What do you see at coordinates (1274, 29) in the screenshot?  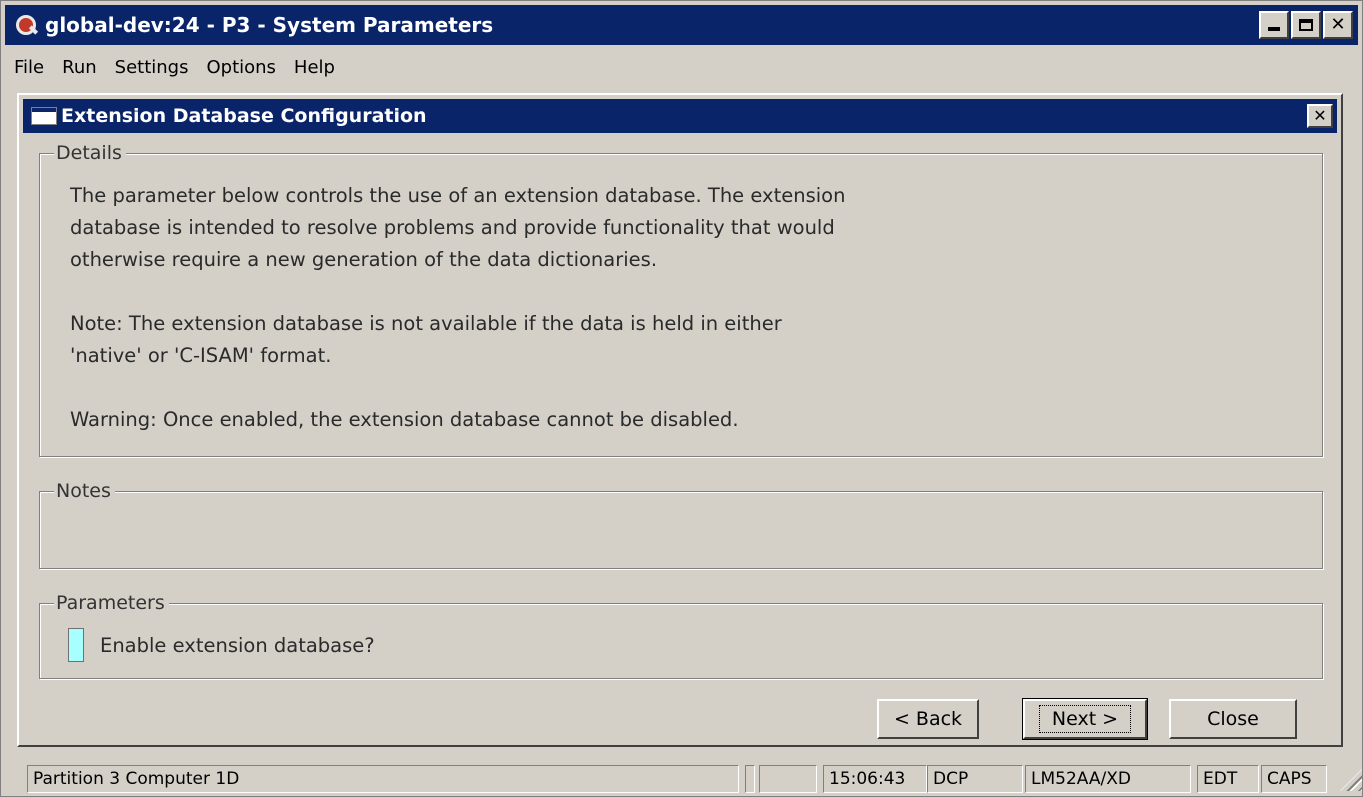 I see `minimize-icon` at bounding box center [1274, 29].